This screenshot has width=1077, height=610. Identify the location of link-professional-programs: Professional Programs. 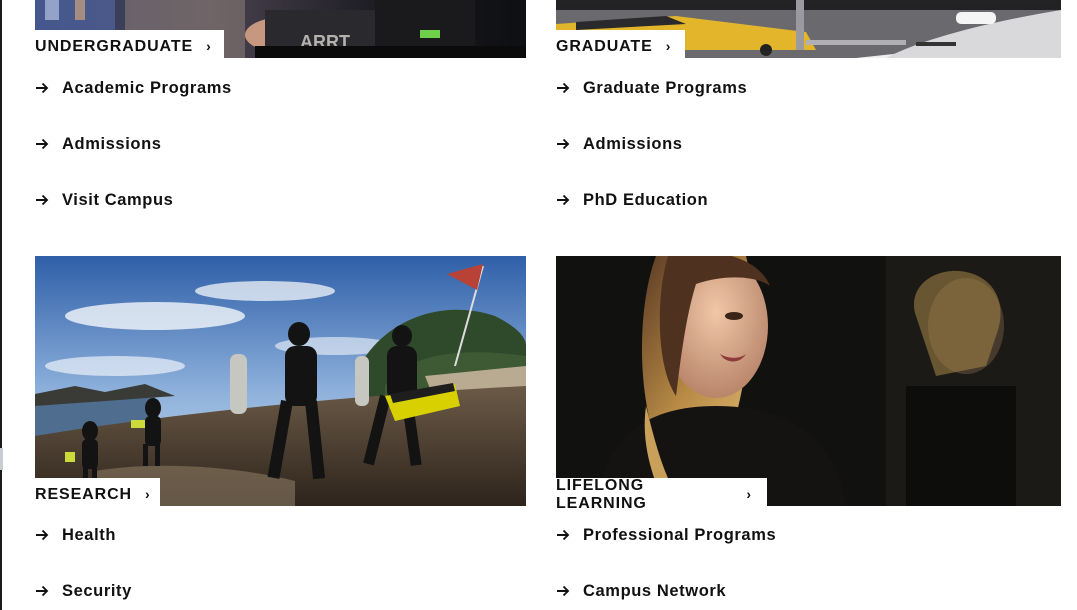
(666, 535).